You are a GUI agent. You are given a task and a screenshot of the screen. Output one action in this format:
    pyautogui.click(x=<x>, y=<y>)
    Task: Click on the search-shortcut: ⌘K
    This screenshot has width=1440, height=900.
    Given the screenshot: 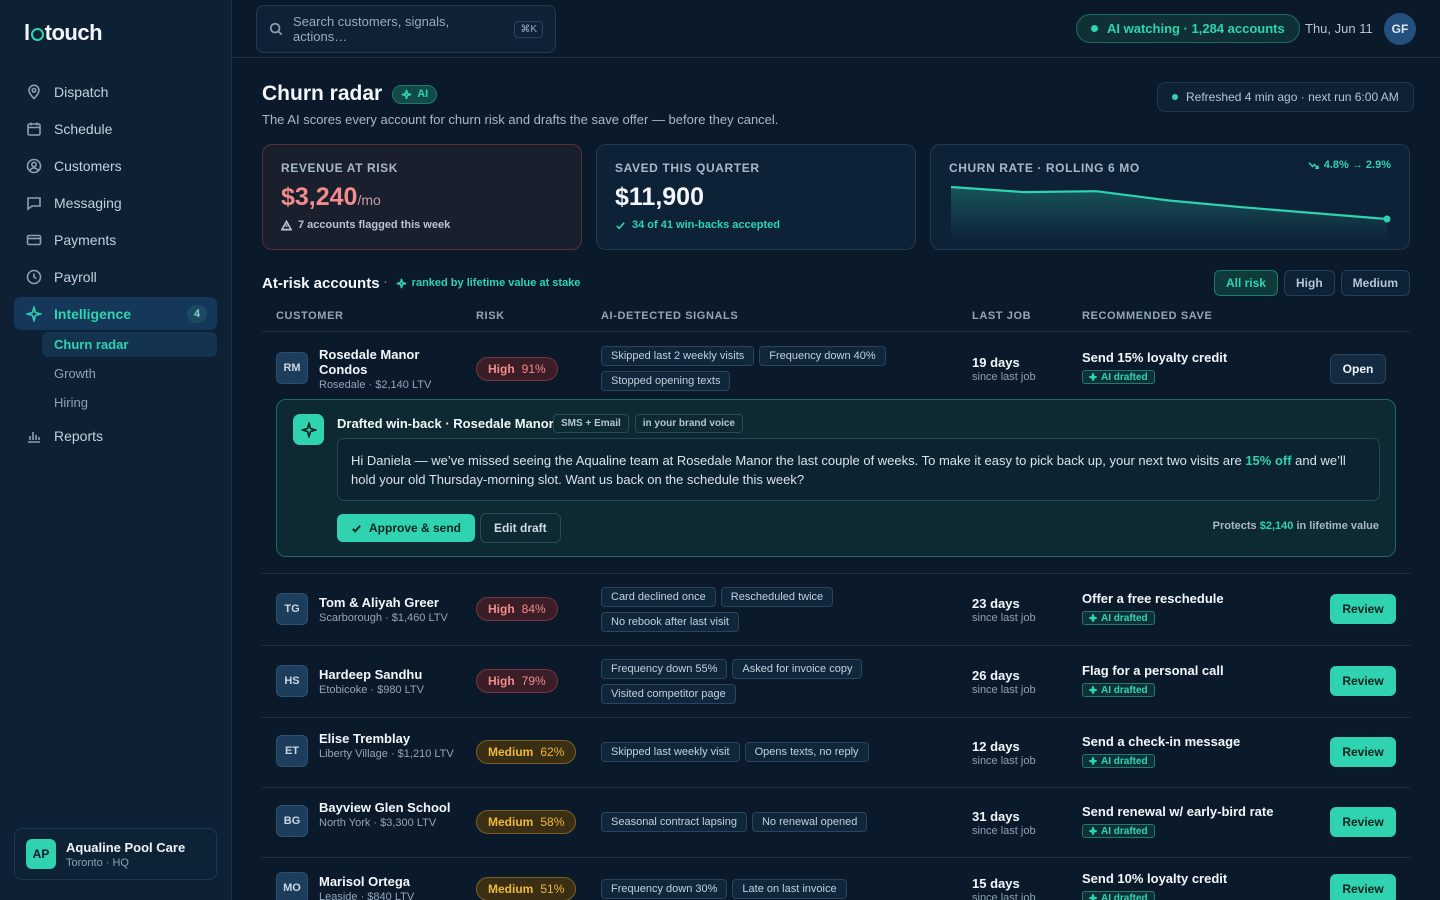 What is the action you would take?
    pyautogui.click(x=528, y=29)
    